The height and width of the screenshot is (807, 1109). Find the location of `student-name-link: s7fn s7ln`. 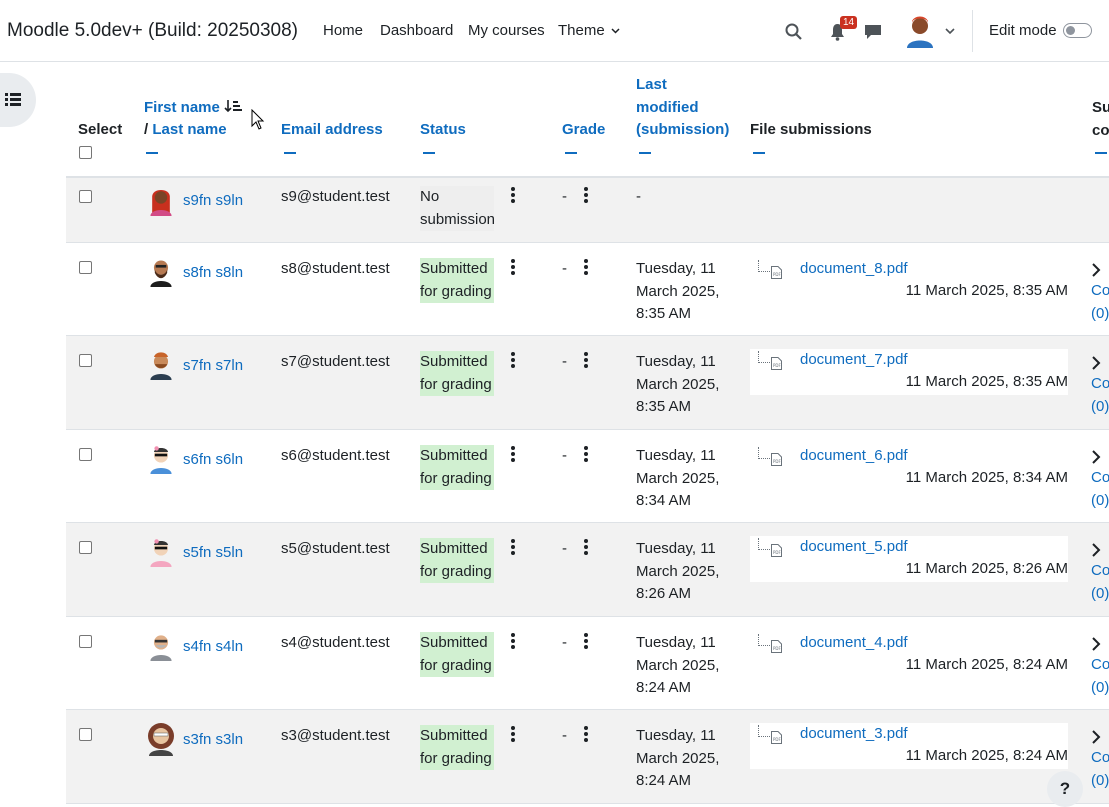

student-name-link: s7fn s7ln is located at coordinates (213, 365).